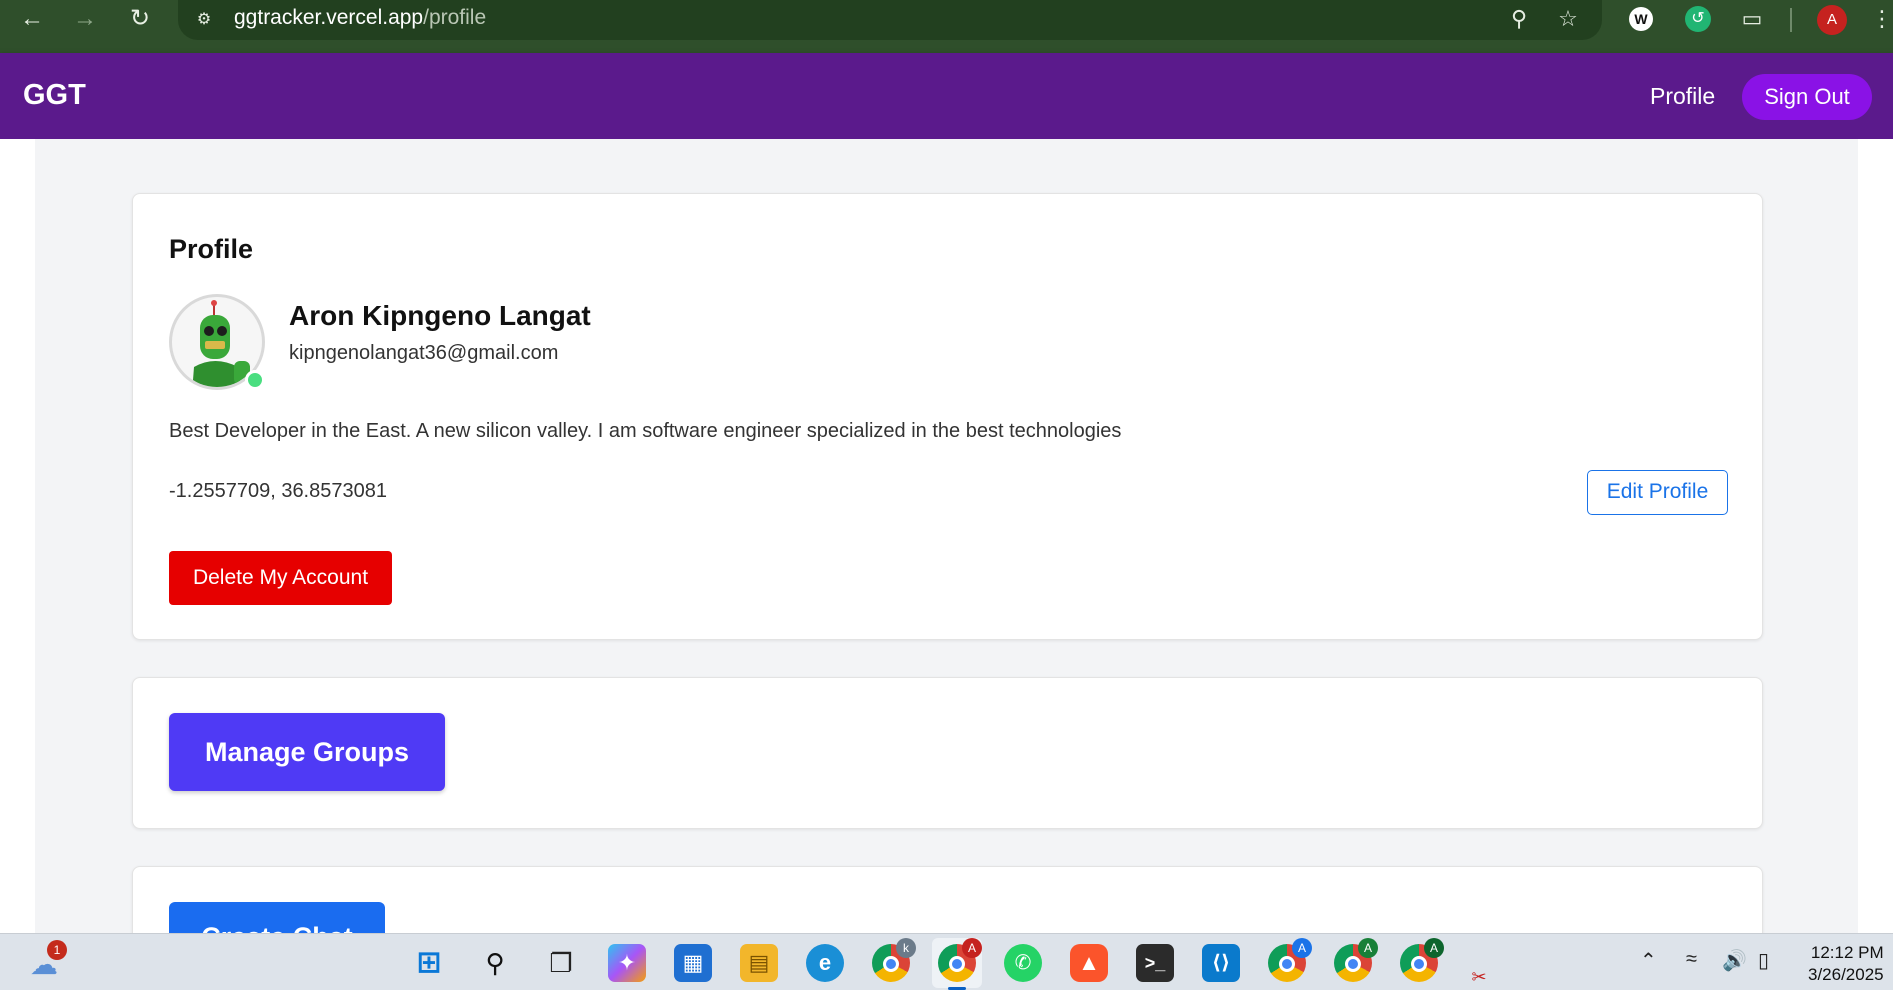 The width and height of the screenshot is (1893, 990). What do you see at coordinates (1519, 19) in the screenshot?
I see `location-pin-icon: ⚲` at bounding box center [1519, 19].